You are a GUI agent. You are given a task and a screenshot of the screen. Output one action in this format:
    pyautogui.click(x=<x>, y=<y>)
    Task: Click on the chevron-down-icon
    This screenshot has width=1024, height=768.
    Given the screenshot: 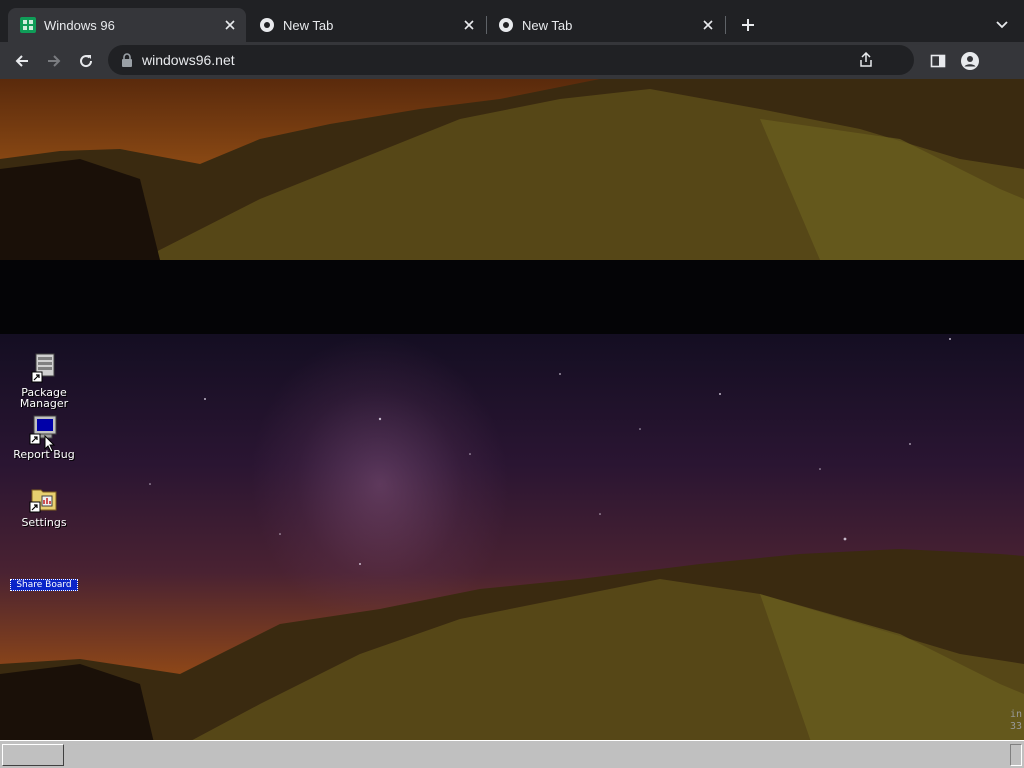 What is the action you would take?
    pyautogui.click(x=1002, y=25)
    